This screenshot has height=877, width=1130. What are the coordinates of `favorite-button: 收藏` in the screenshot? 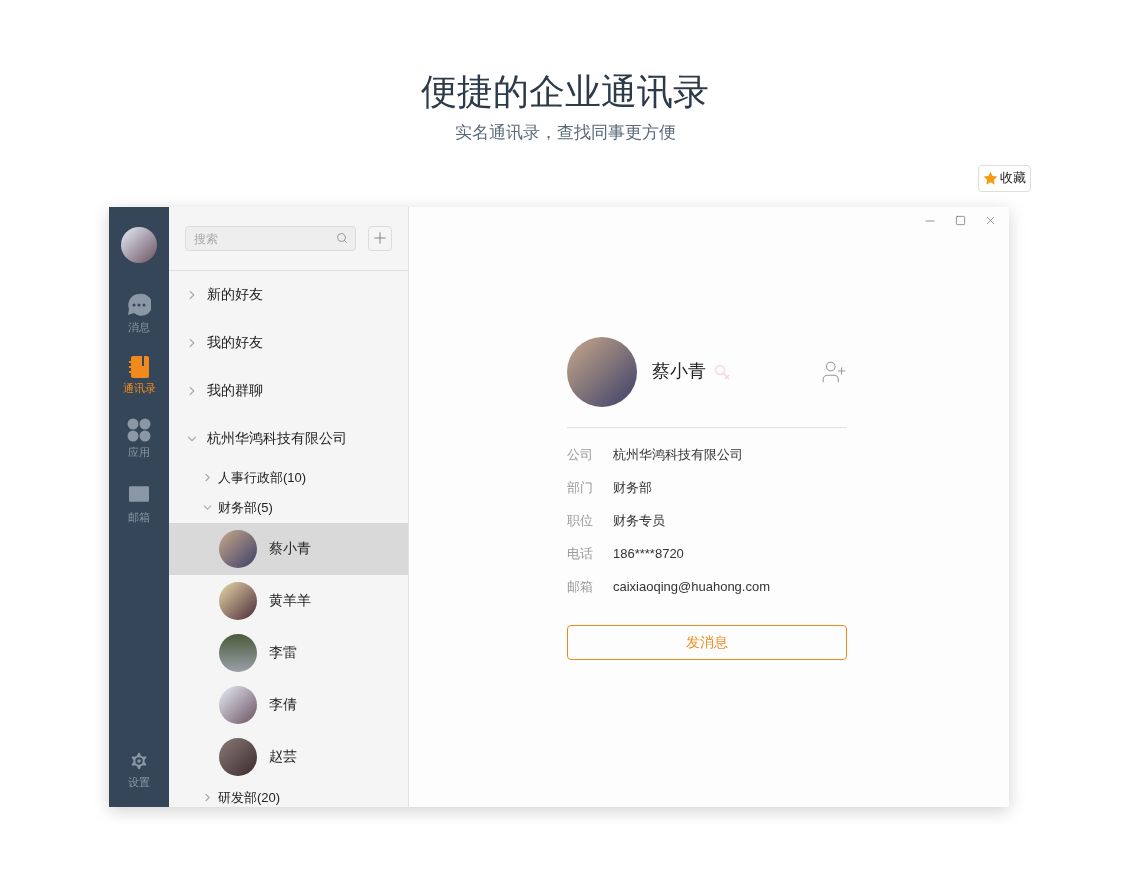 It's located at (1004, 178).